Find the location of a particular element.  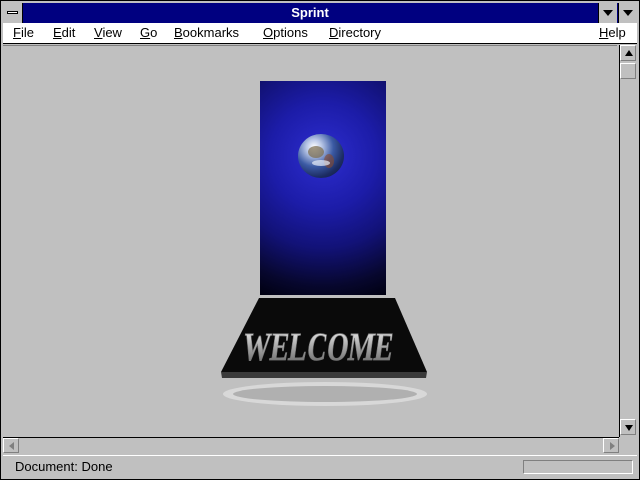

welcome-text: WELCOME is located at coordinates (318, 346).